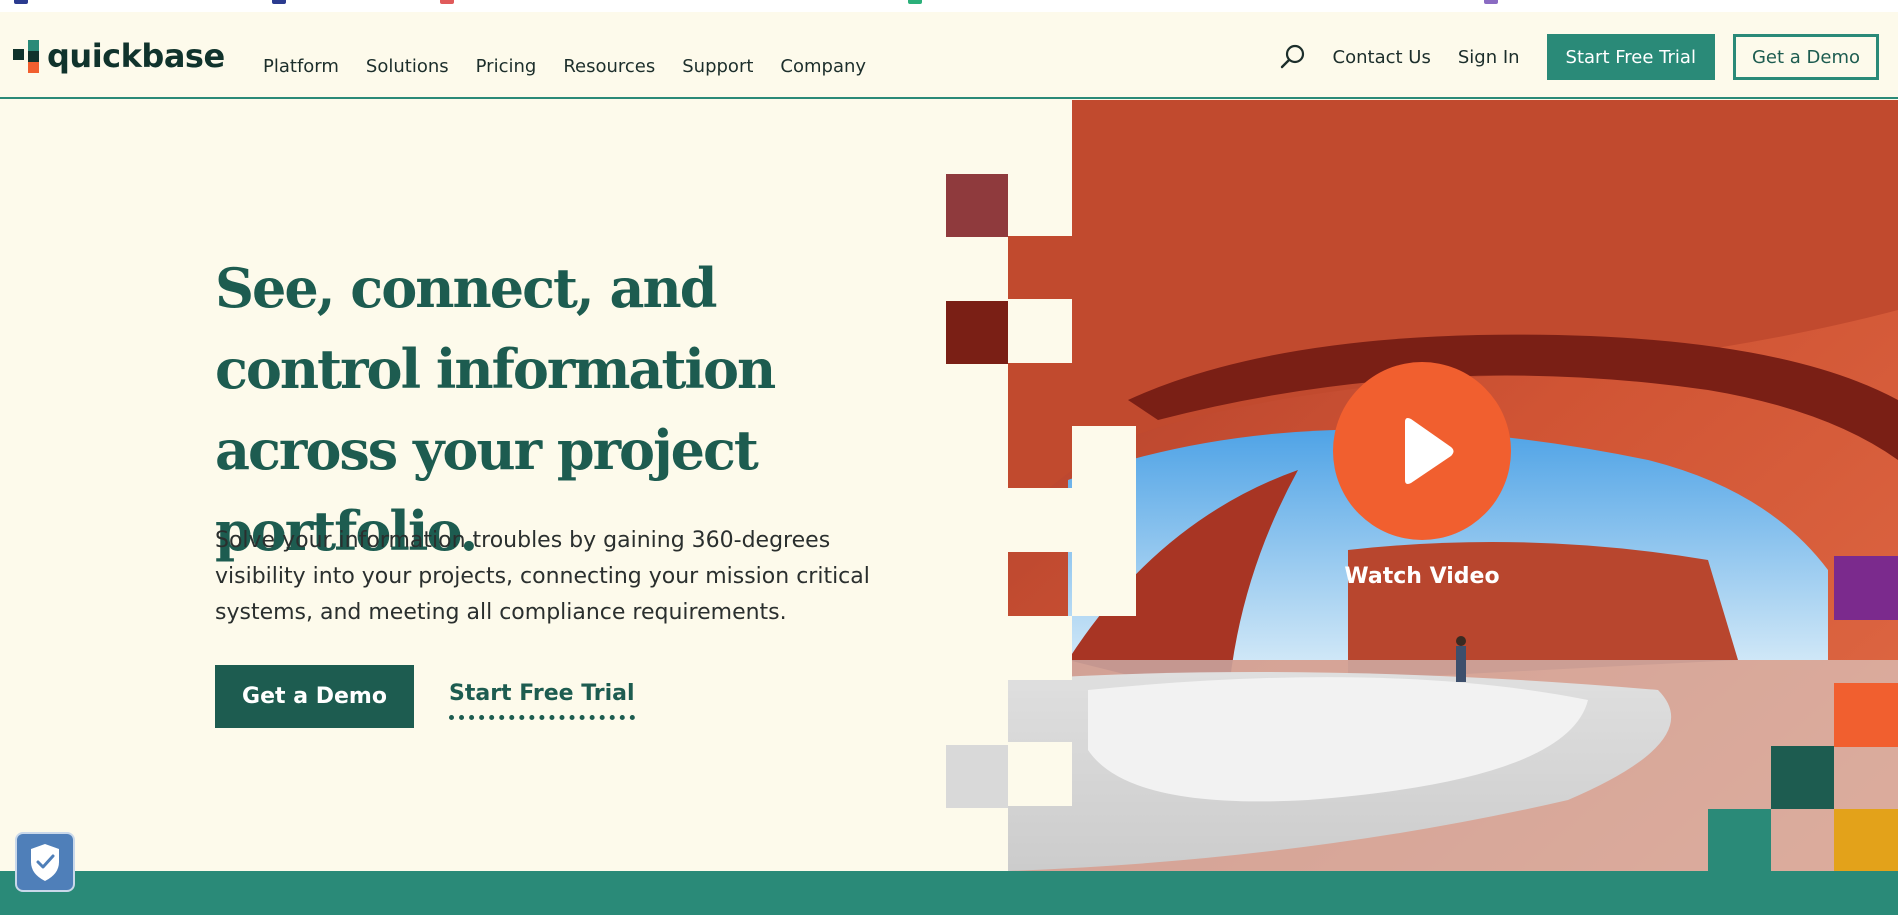  What do you see at coordinates (823, 66) in the screenshot?
I see `menu-company: Company` at bounding box center [823, 66].